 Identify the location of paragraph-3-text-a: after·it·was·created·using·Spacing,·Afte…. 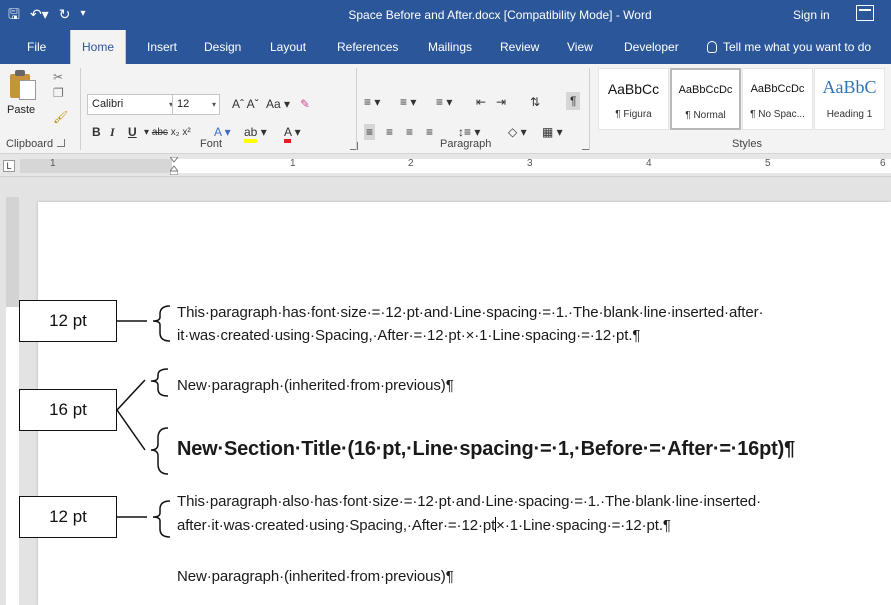
(336, 525).